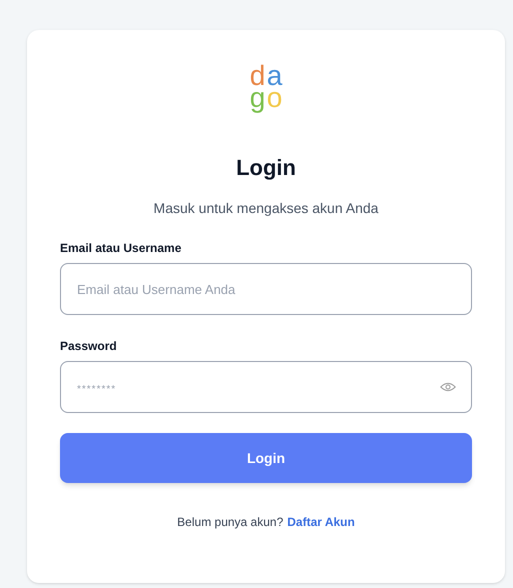 The height and width of the screenshot is (588, 513). I want to click on login-button: Login, so click(266, 458).